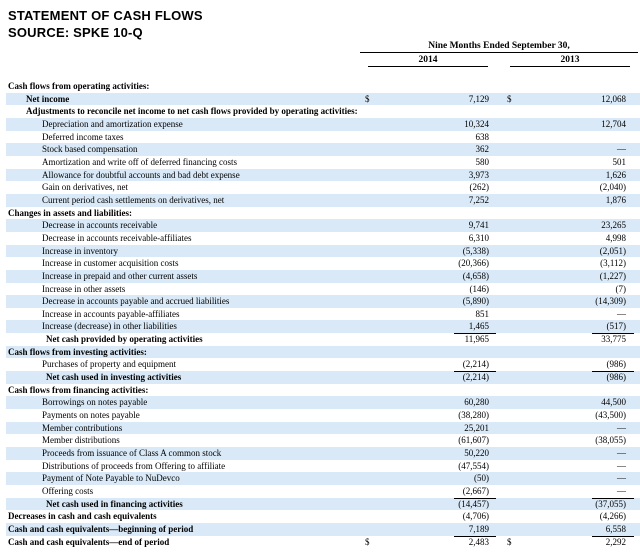 This screenshot has height=559, width=640. Describe the element at coordinates (615, 528) in the screenshot. I see `value-2013: 6,558` at that location.